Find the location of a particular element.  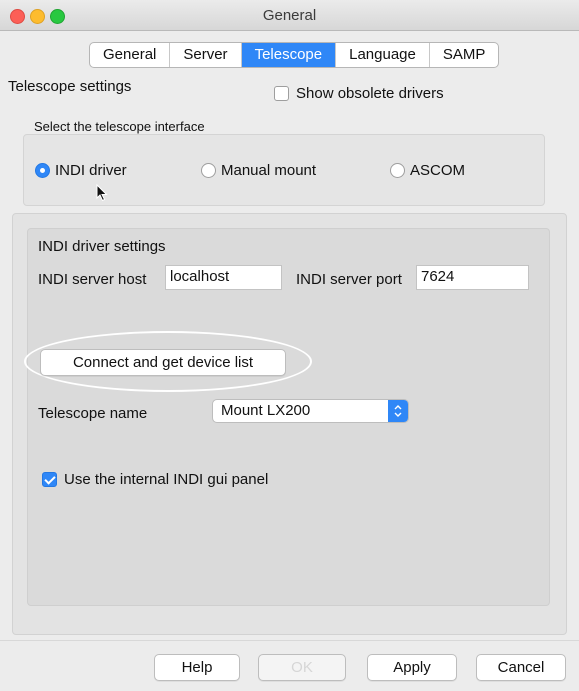

tab-general: General is located at coordinates (130, 55).